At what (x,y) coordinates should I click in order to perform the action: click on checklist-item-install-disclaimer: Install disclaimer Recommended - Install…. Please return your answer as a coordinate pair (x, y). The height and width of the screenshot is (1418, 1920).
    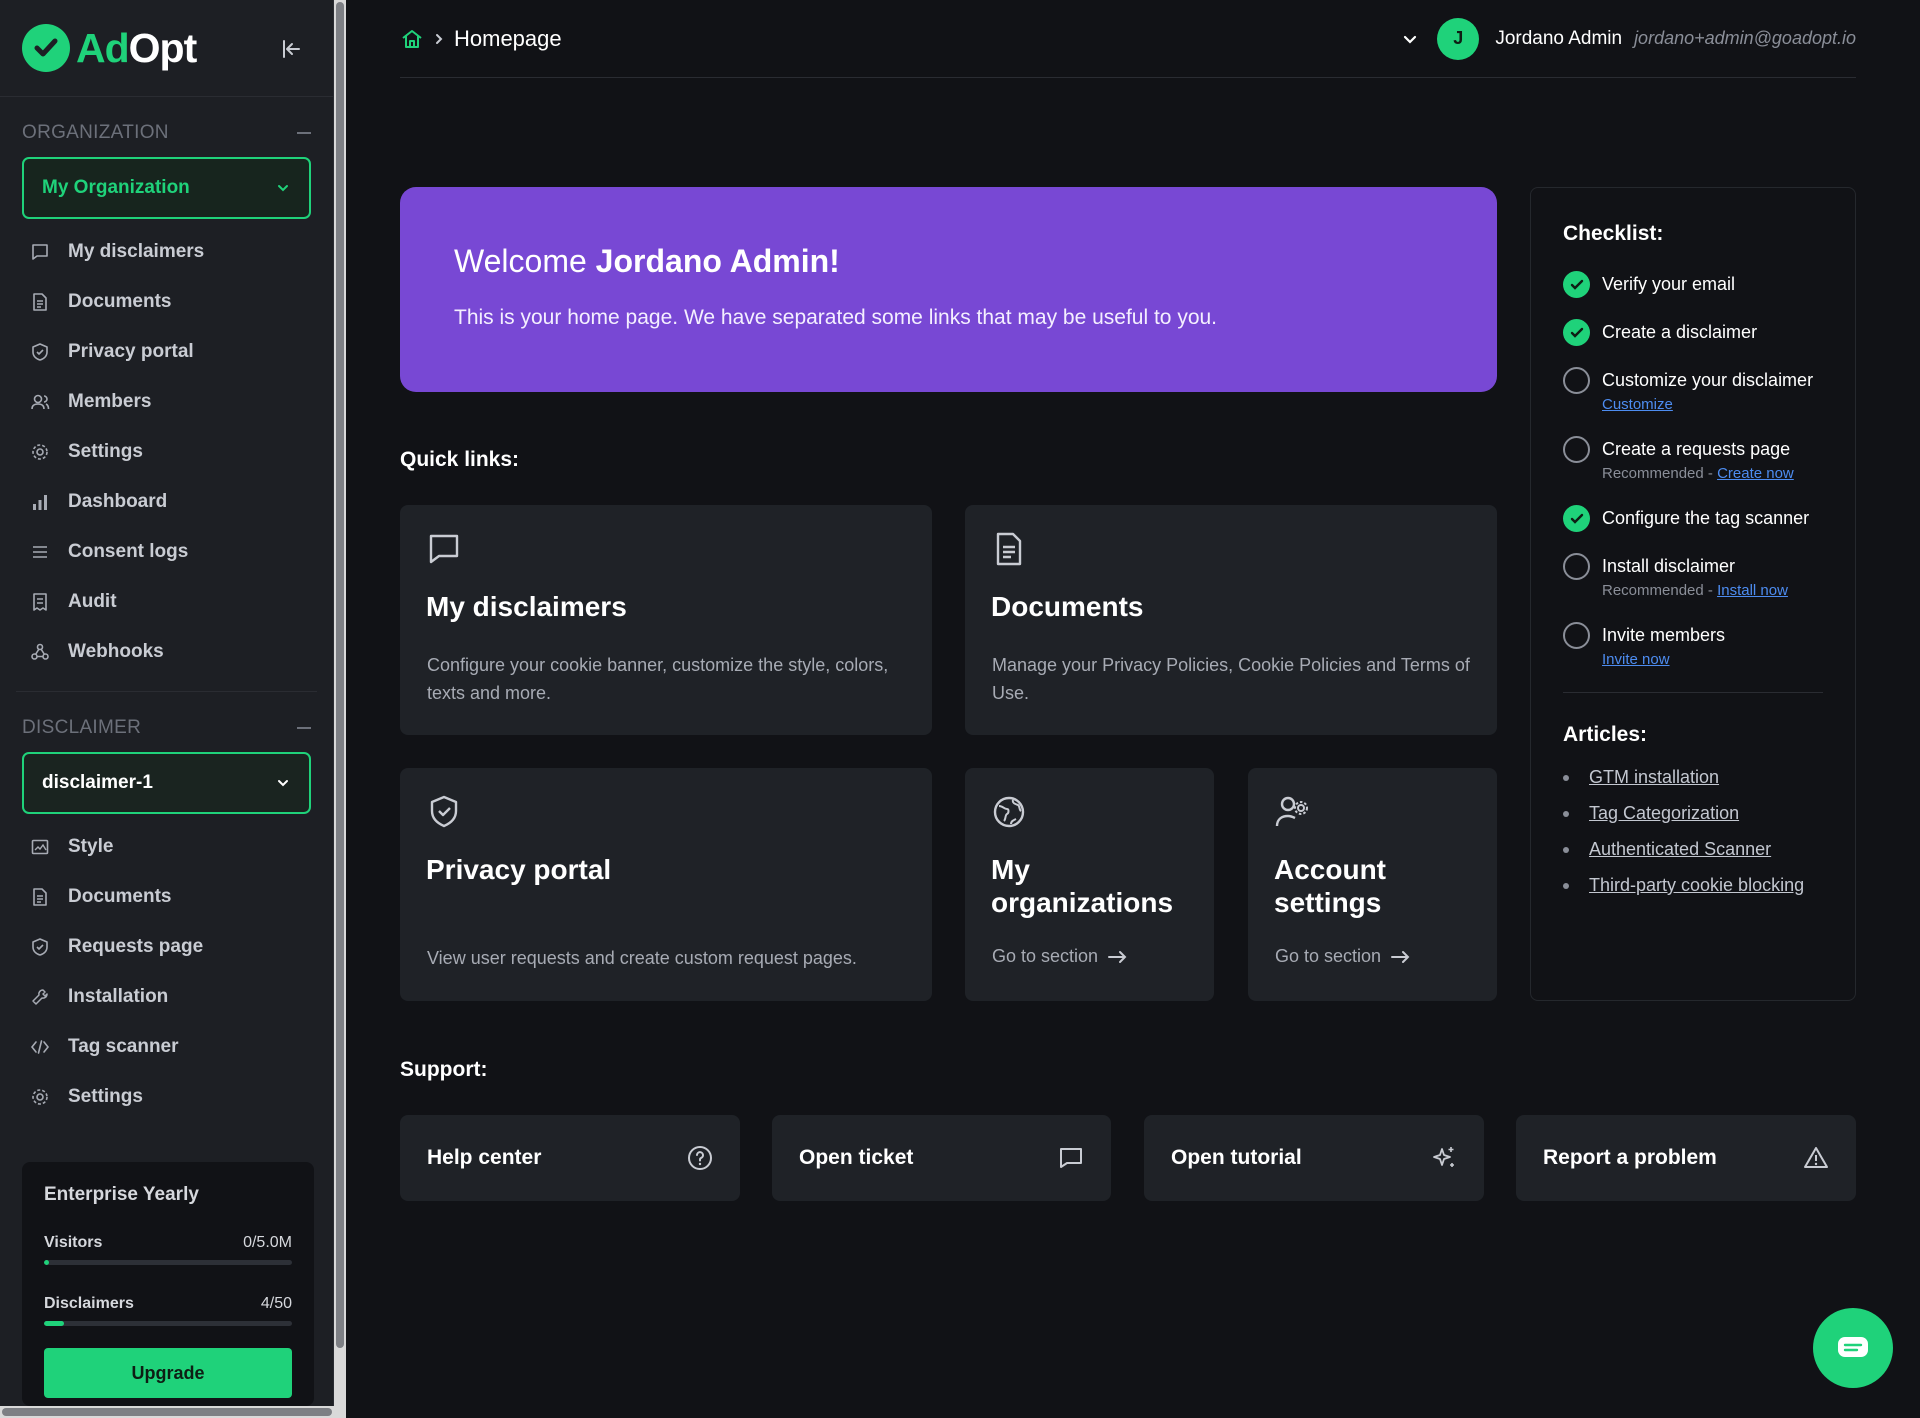
    Looking at the image, I should click on (1693, 577).